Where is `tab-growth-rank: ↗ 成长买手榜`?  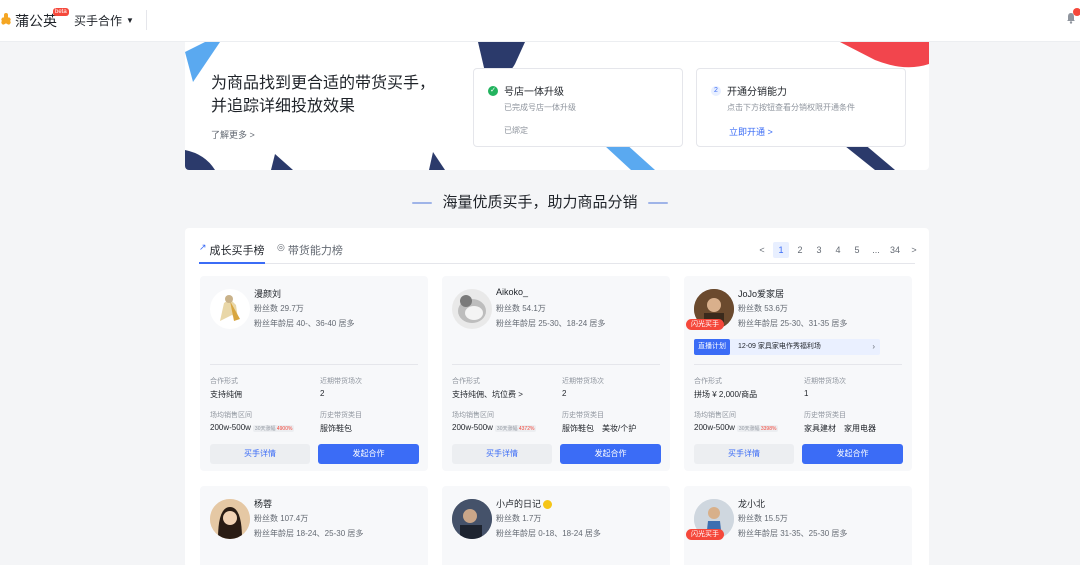
tab-growth-rank: ↗ 成长买手榜 is located at coordinates (232, 253).